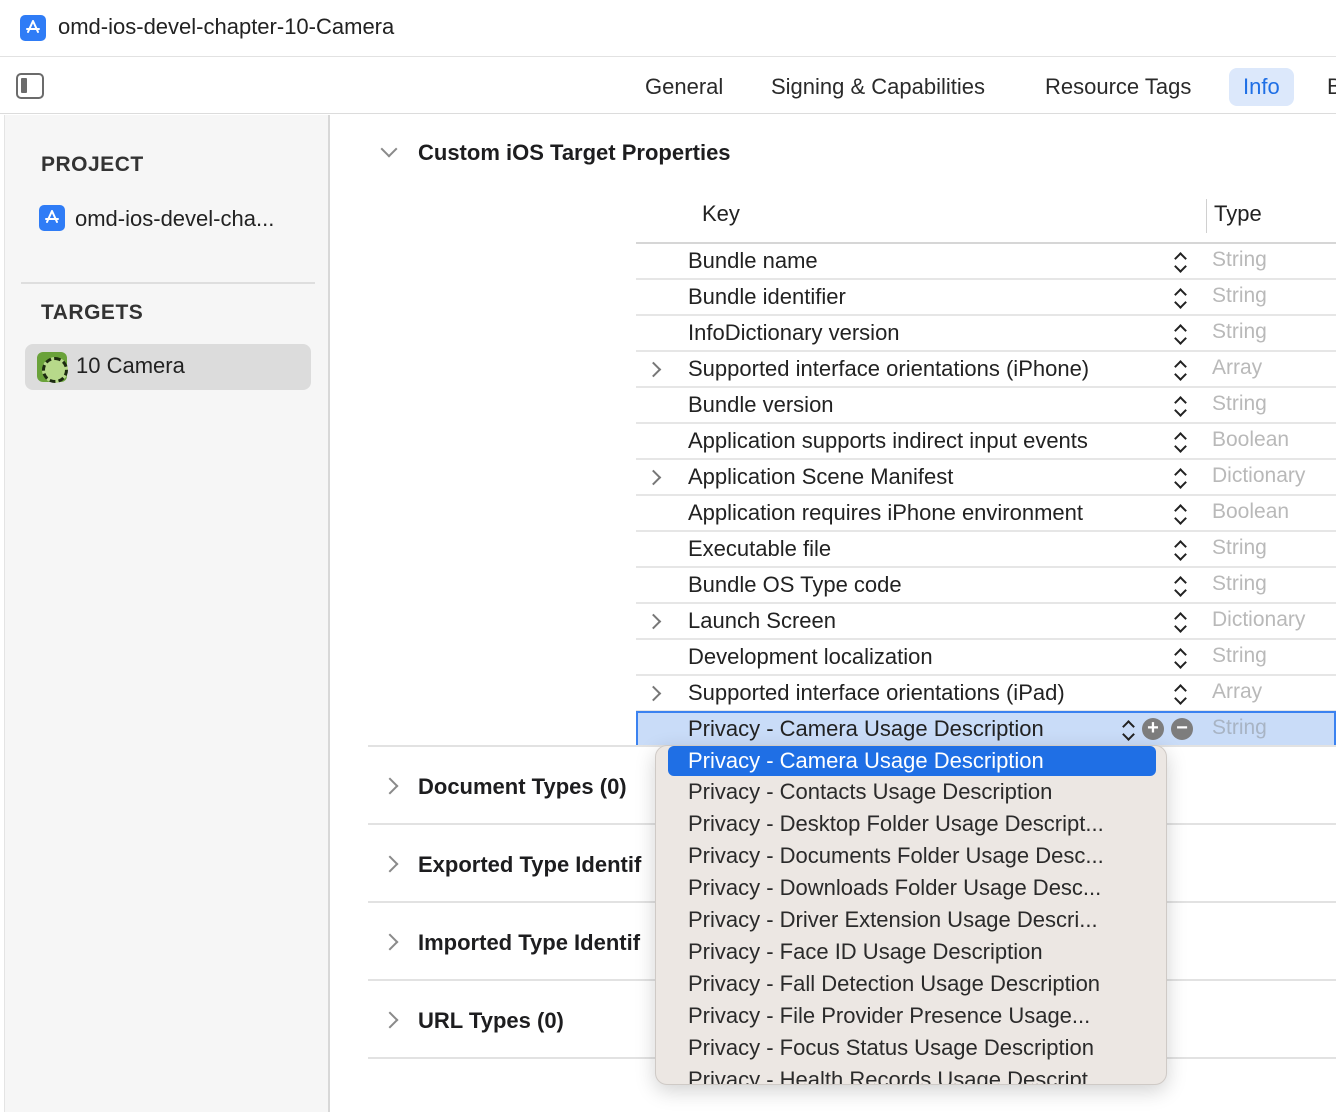  What do you see at coordinates (92, 164) in the screenshot?
I see `project-section-header: PROJECT` at bounding box center [92, 164].